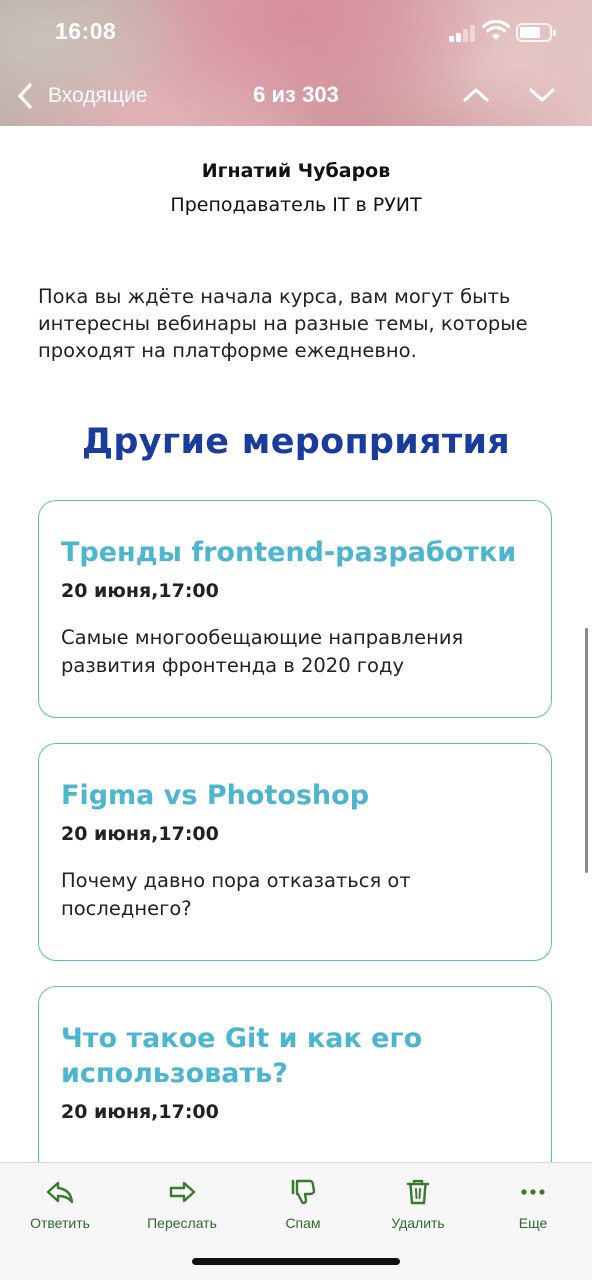 The width and height of the screenshot is (592, 1280). Describe the element at coordinates (303, 1223) in the screenshot. I see `spam-label: Спам` at that location.